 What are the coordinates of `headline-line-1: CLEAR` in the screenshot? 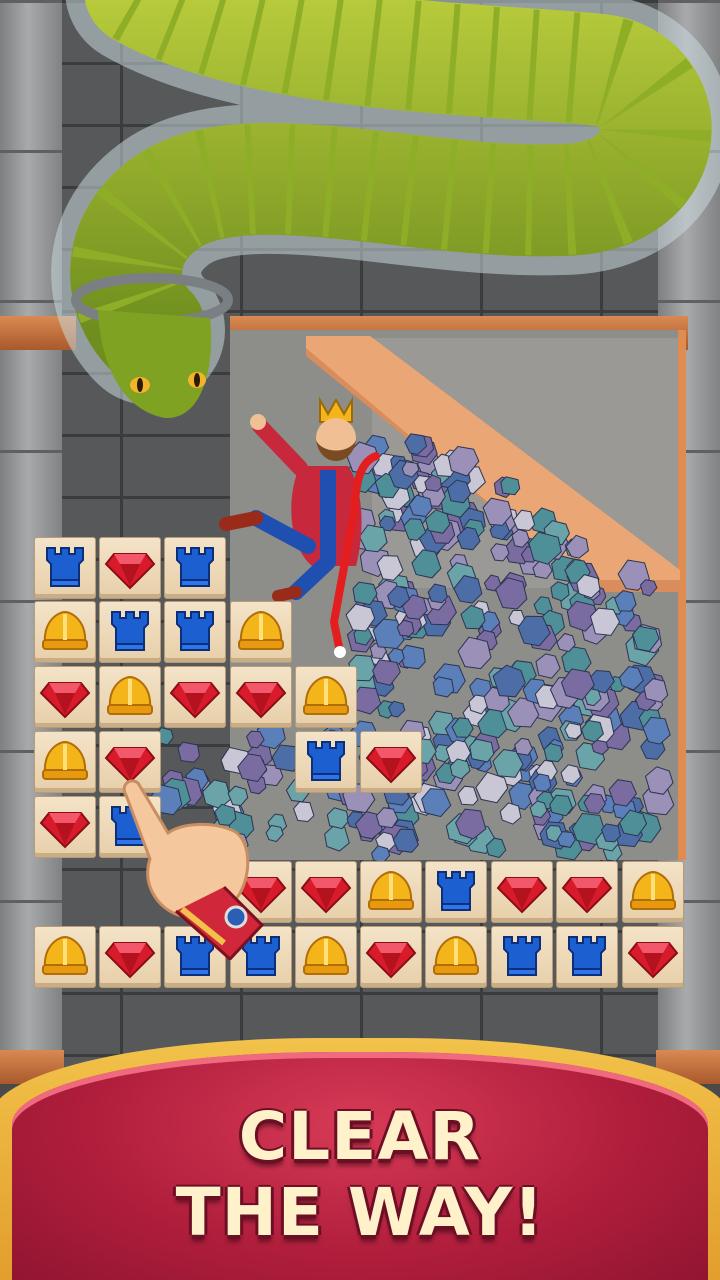 It's located at (360, 1136).